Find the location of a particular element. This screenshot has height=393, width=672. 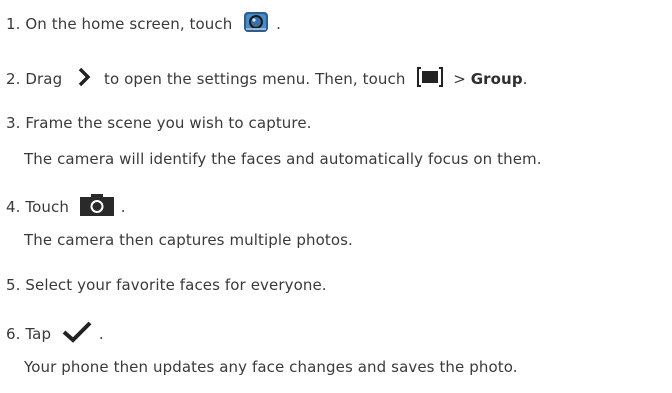

step-3: 3. Frame the scene you wish to capture. is located at coordinates (159, 123).